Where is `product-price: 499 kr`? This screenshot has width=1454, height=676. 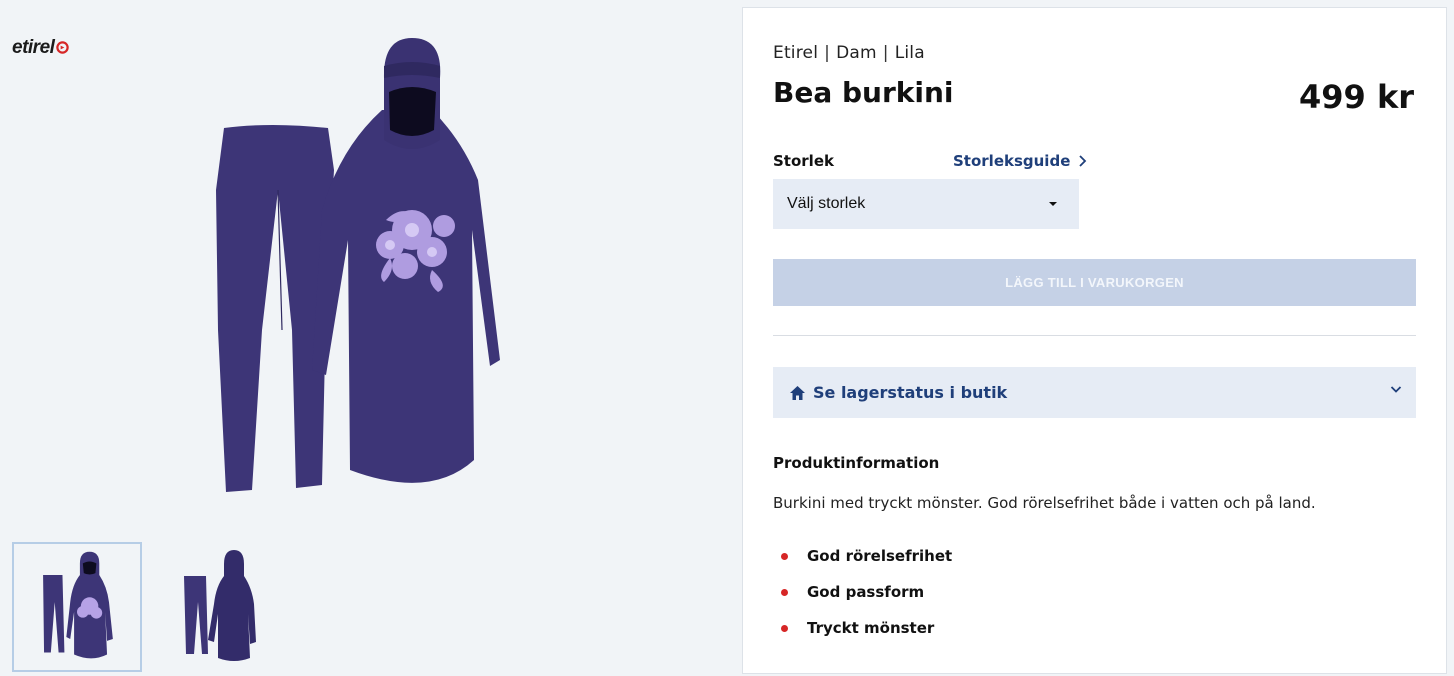
product-price: 499 kr is located at coordinates (1356, 97).